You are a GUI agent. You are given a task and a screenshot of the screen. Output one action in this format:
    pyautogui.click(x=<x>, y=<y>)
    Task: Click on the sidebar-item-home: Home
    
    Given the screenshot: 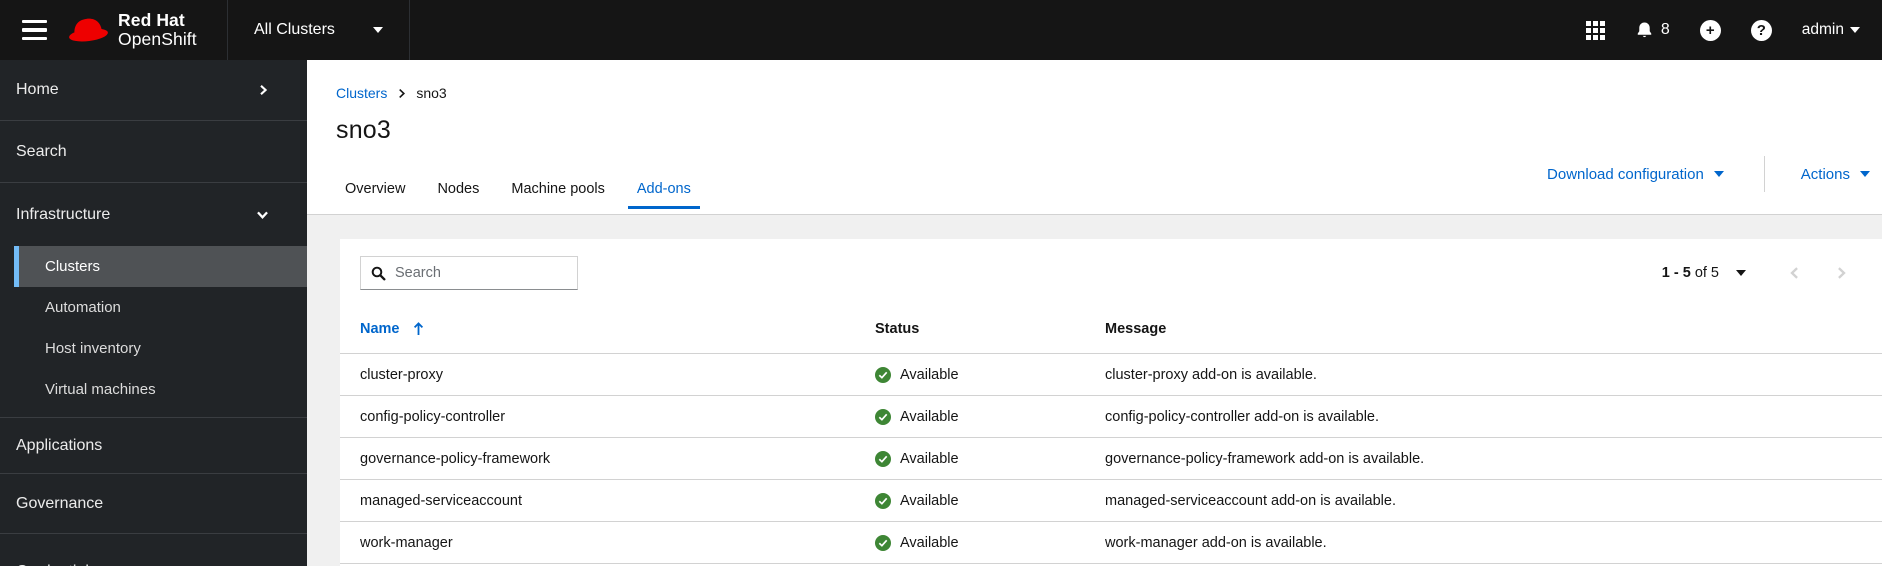 What is the action you would take?
    pyautogui.click(x=153, y=90)
    